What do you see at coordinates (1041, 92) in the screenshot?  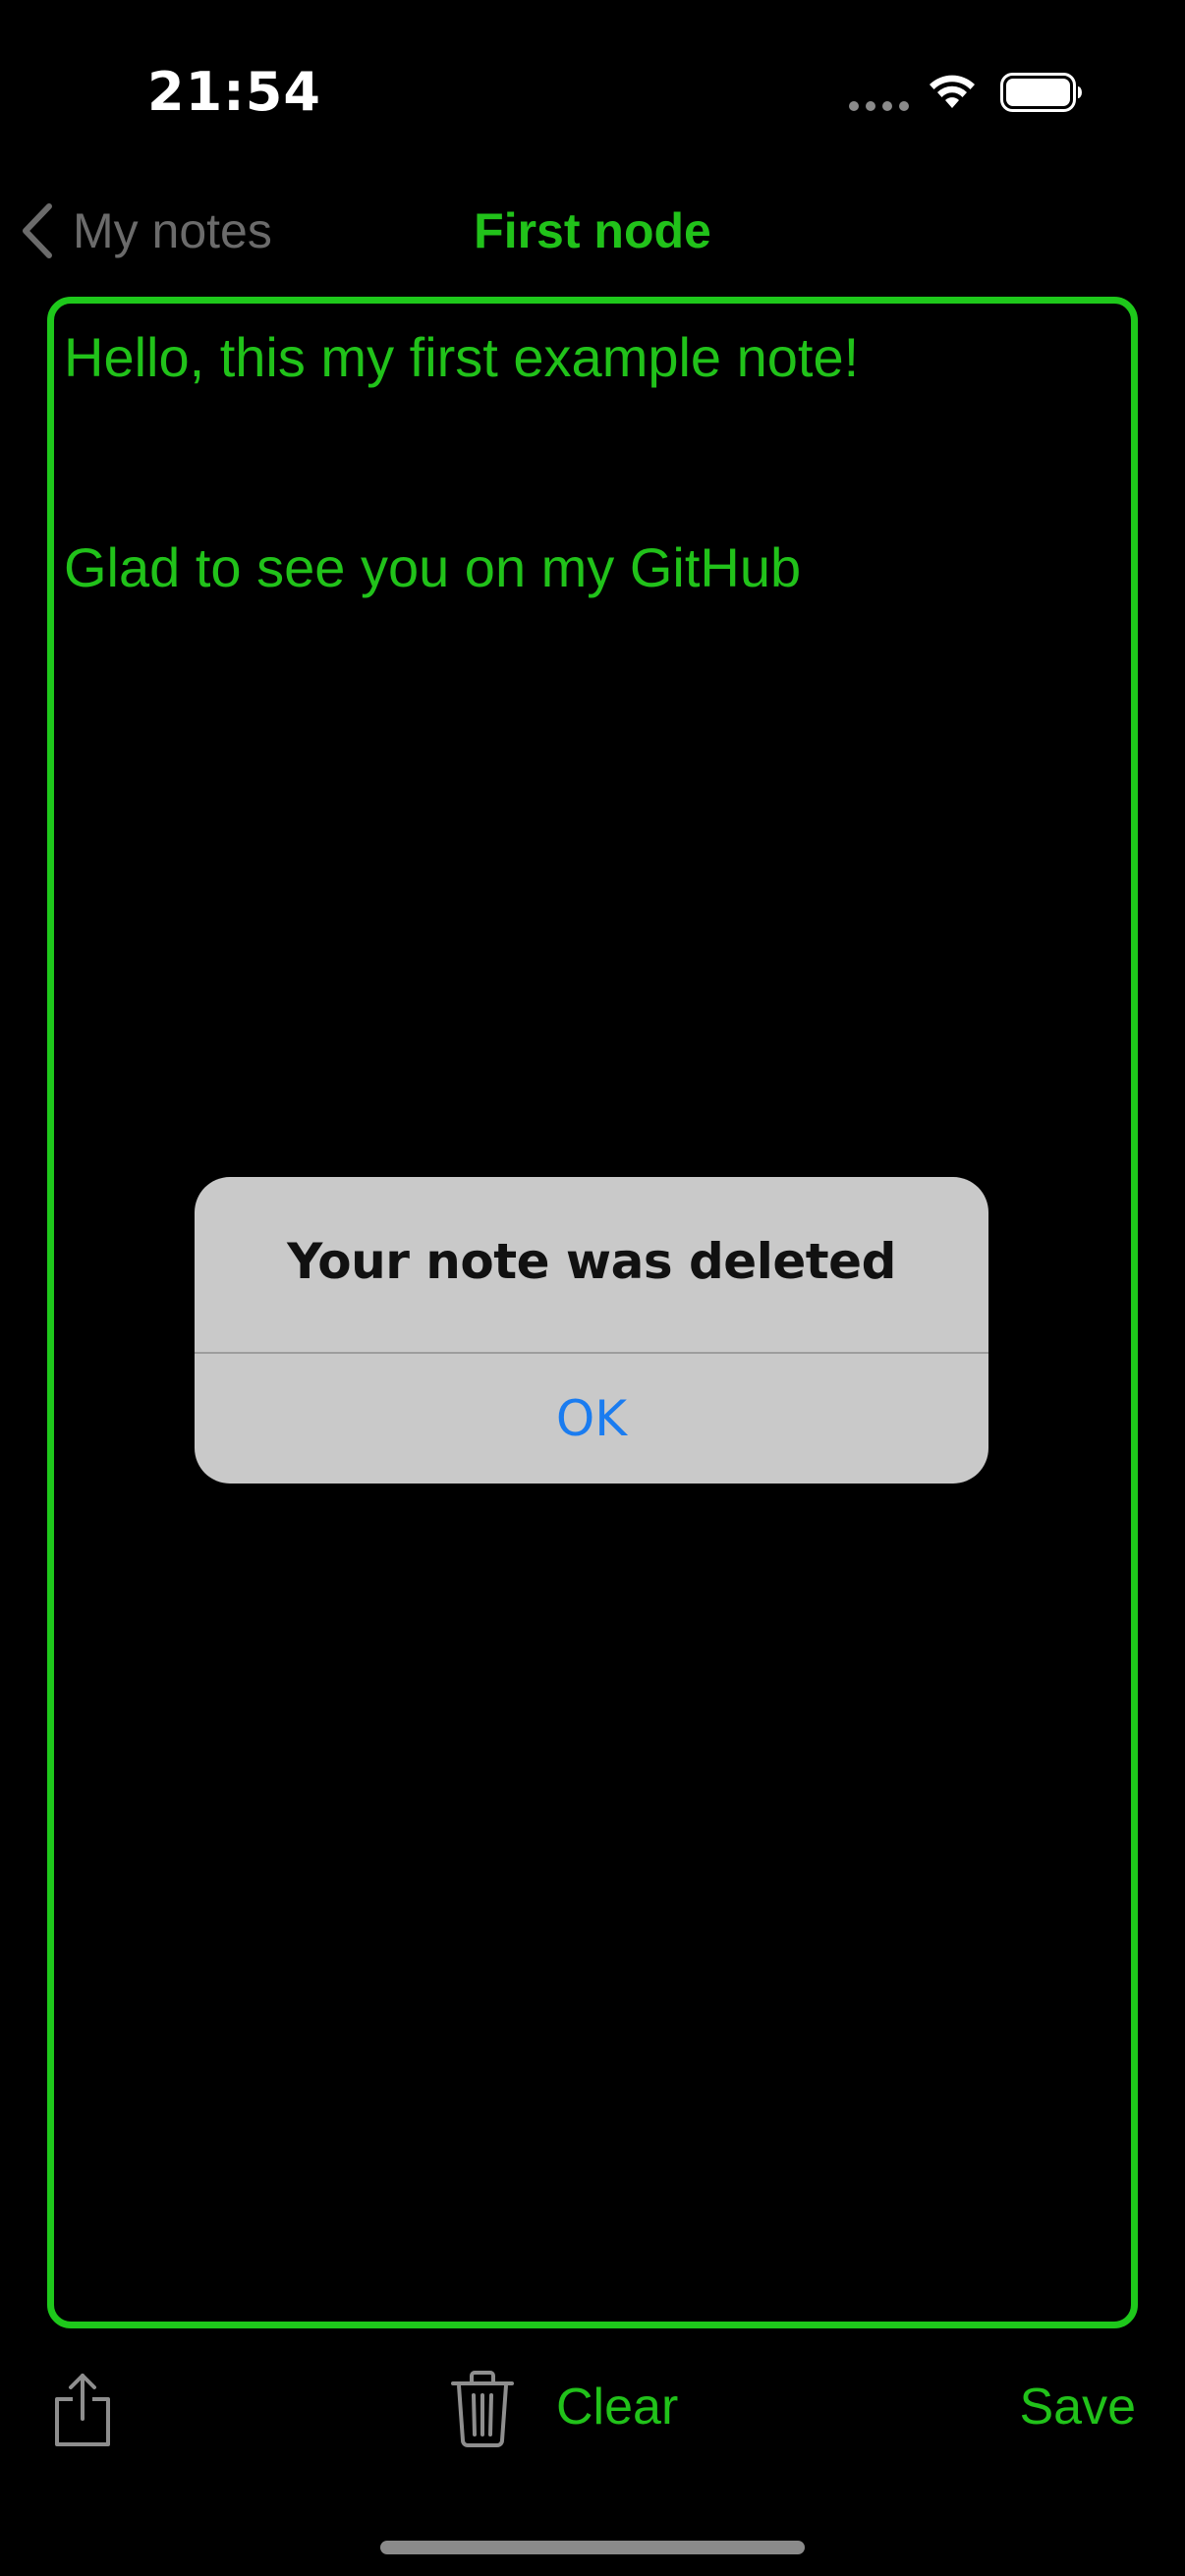 I see `battery-icon` at bounding box center [1041, 92].